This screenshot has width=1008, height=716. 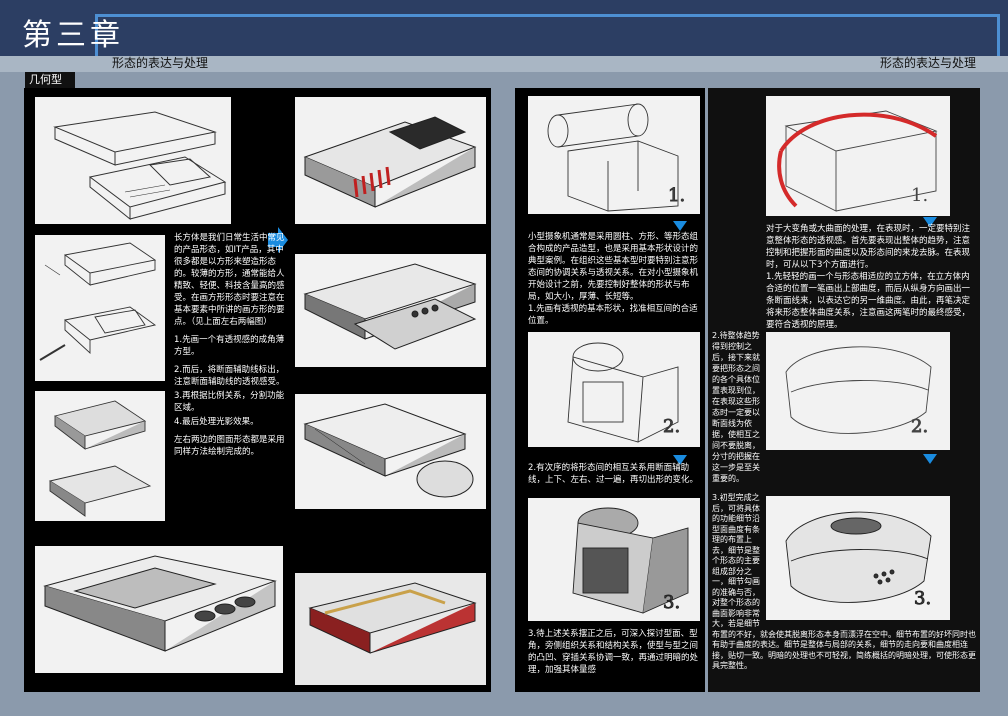 What do you see at coordinates (614, 559) in the screenshot?
I see `sketch-camera-3: 3.` at bounding box center [614, 559].